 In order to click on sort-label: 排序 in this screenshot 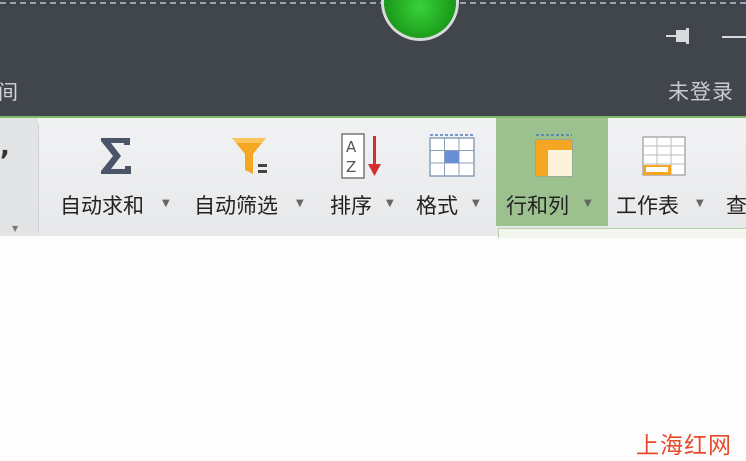, I will do `click(351, 206)`.